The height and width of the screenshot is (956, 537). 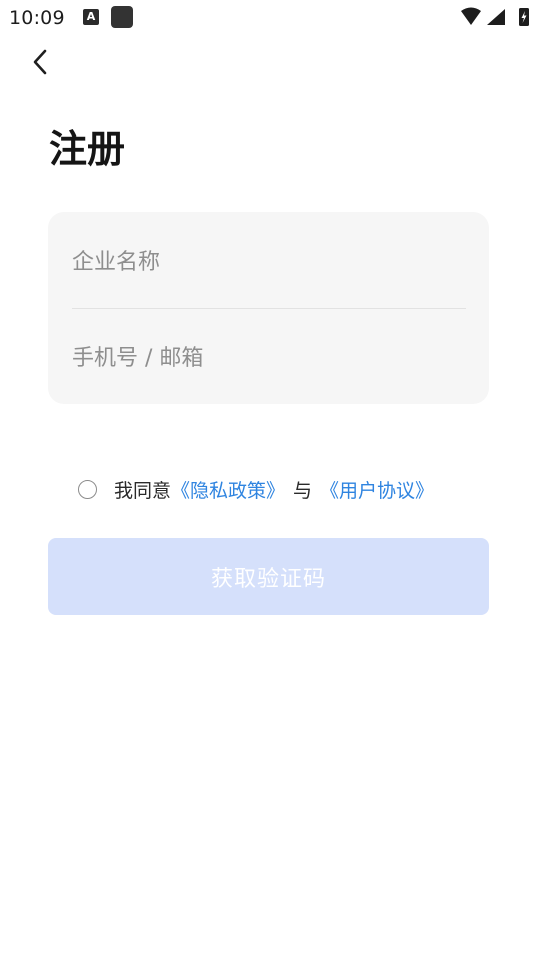 What do you see at coordinates (87, 149) in the screenshot?
I see `page-title: 注册` at bounding box center [87, 149].